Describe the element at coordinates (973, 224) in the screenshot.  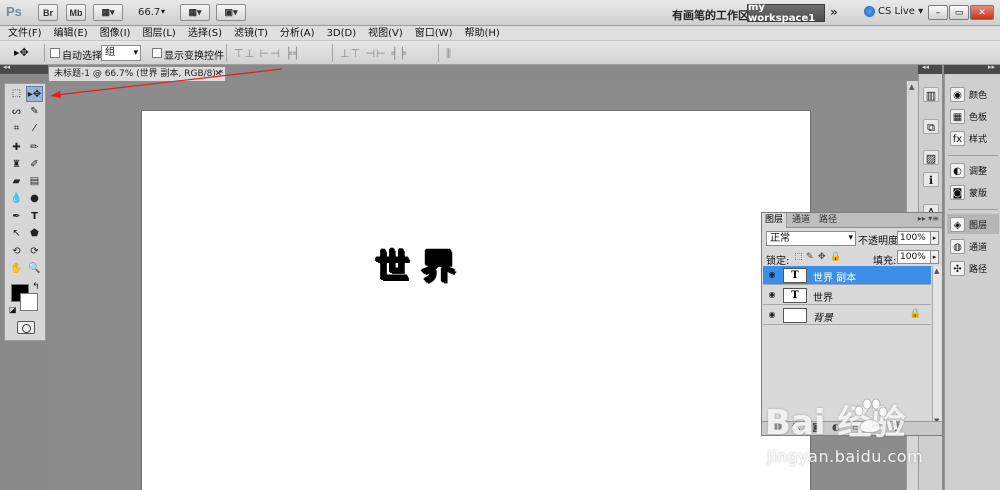
I see `dock-layers: ◈ 图层` at that location.